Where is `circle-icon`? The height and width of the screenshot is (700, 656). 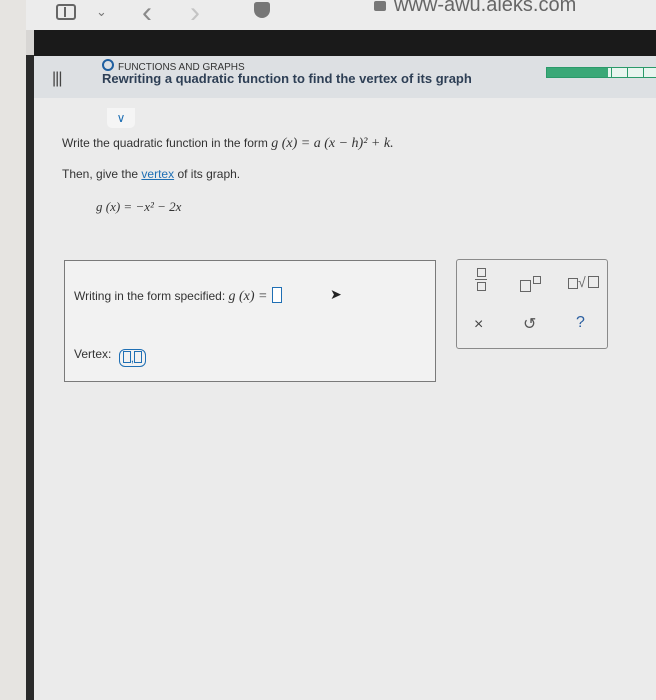 circle-icon is located at coordinates (108, 65).